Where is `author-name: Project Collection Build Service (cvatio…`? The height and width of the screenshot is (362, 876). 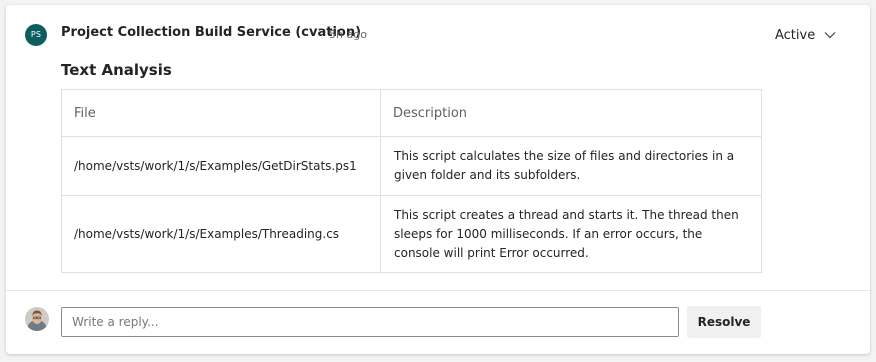
author-name: Project Collection Build Service (cvatio… is located at coordinates (211, 32).